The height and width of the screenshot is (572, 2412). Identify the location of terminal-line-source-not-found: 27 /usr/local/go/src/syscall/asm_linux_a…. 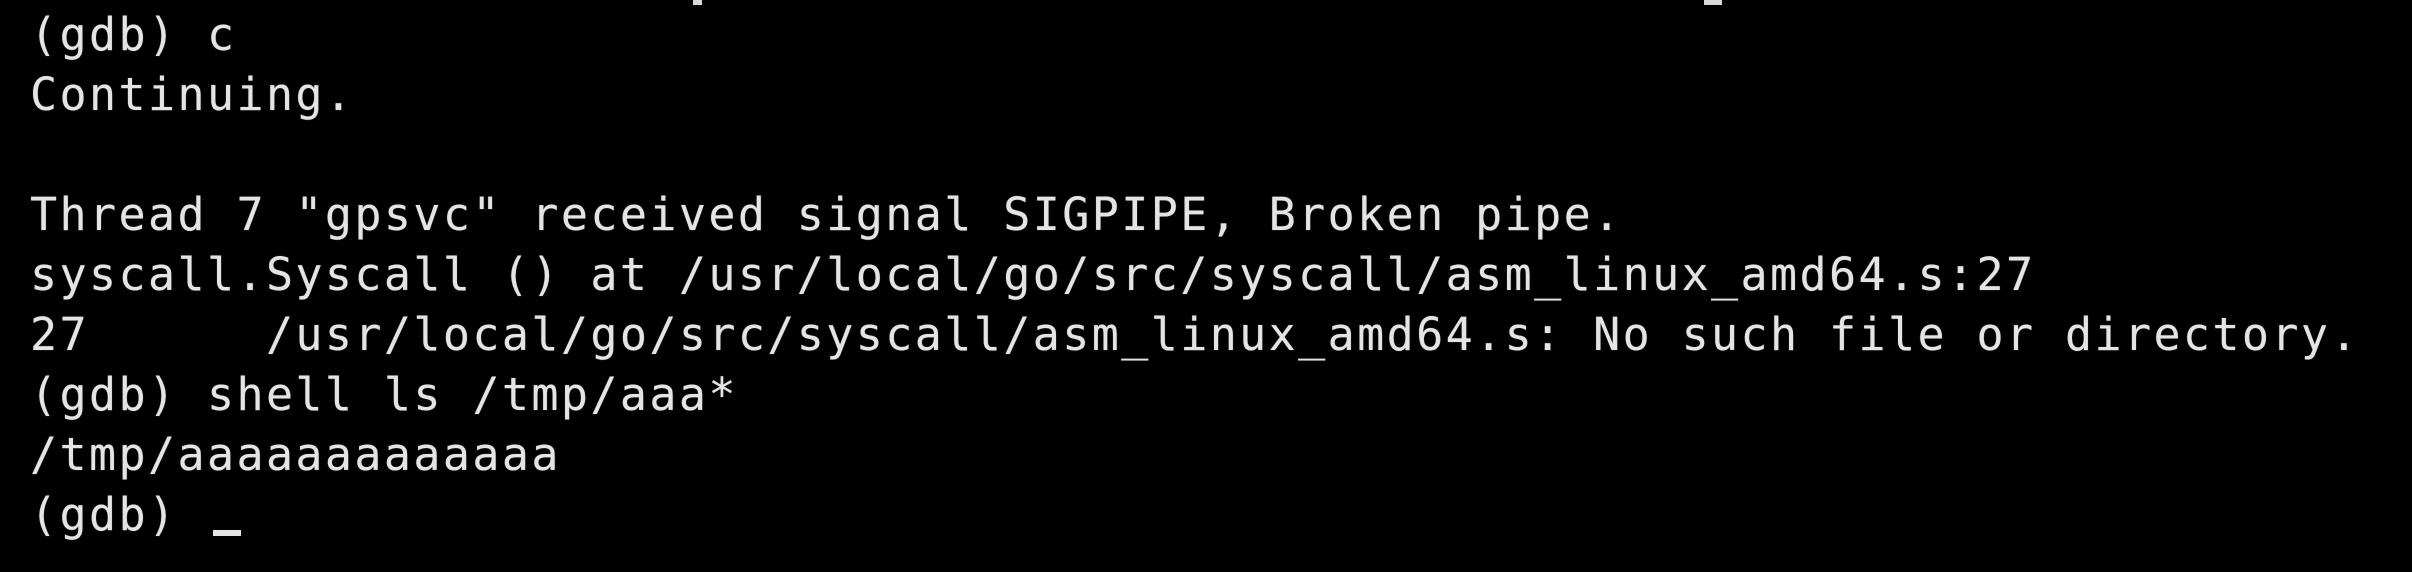
(1195, 334).